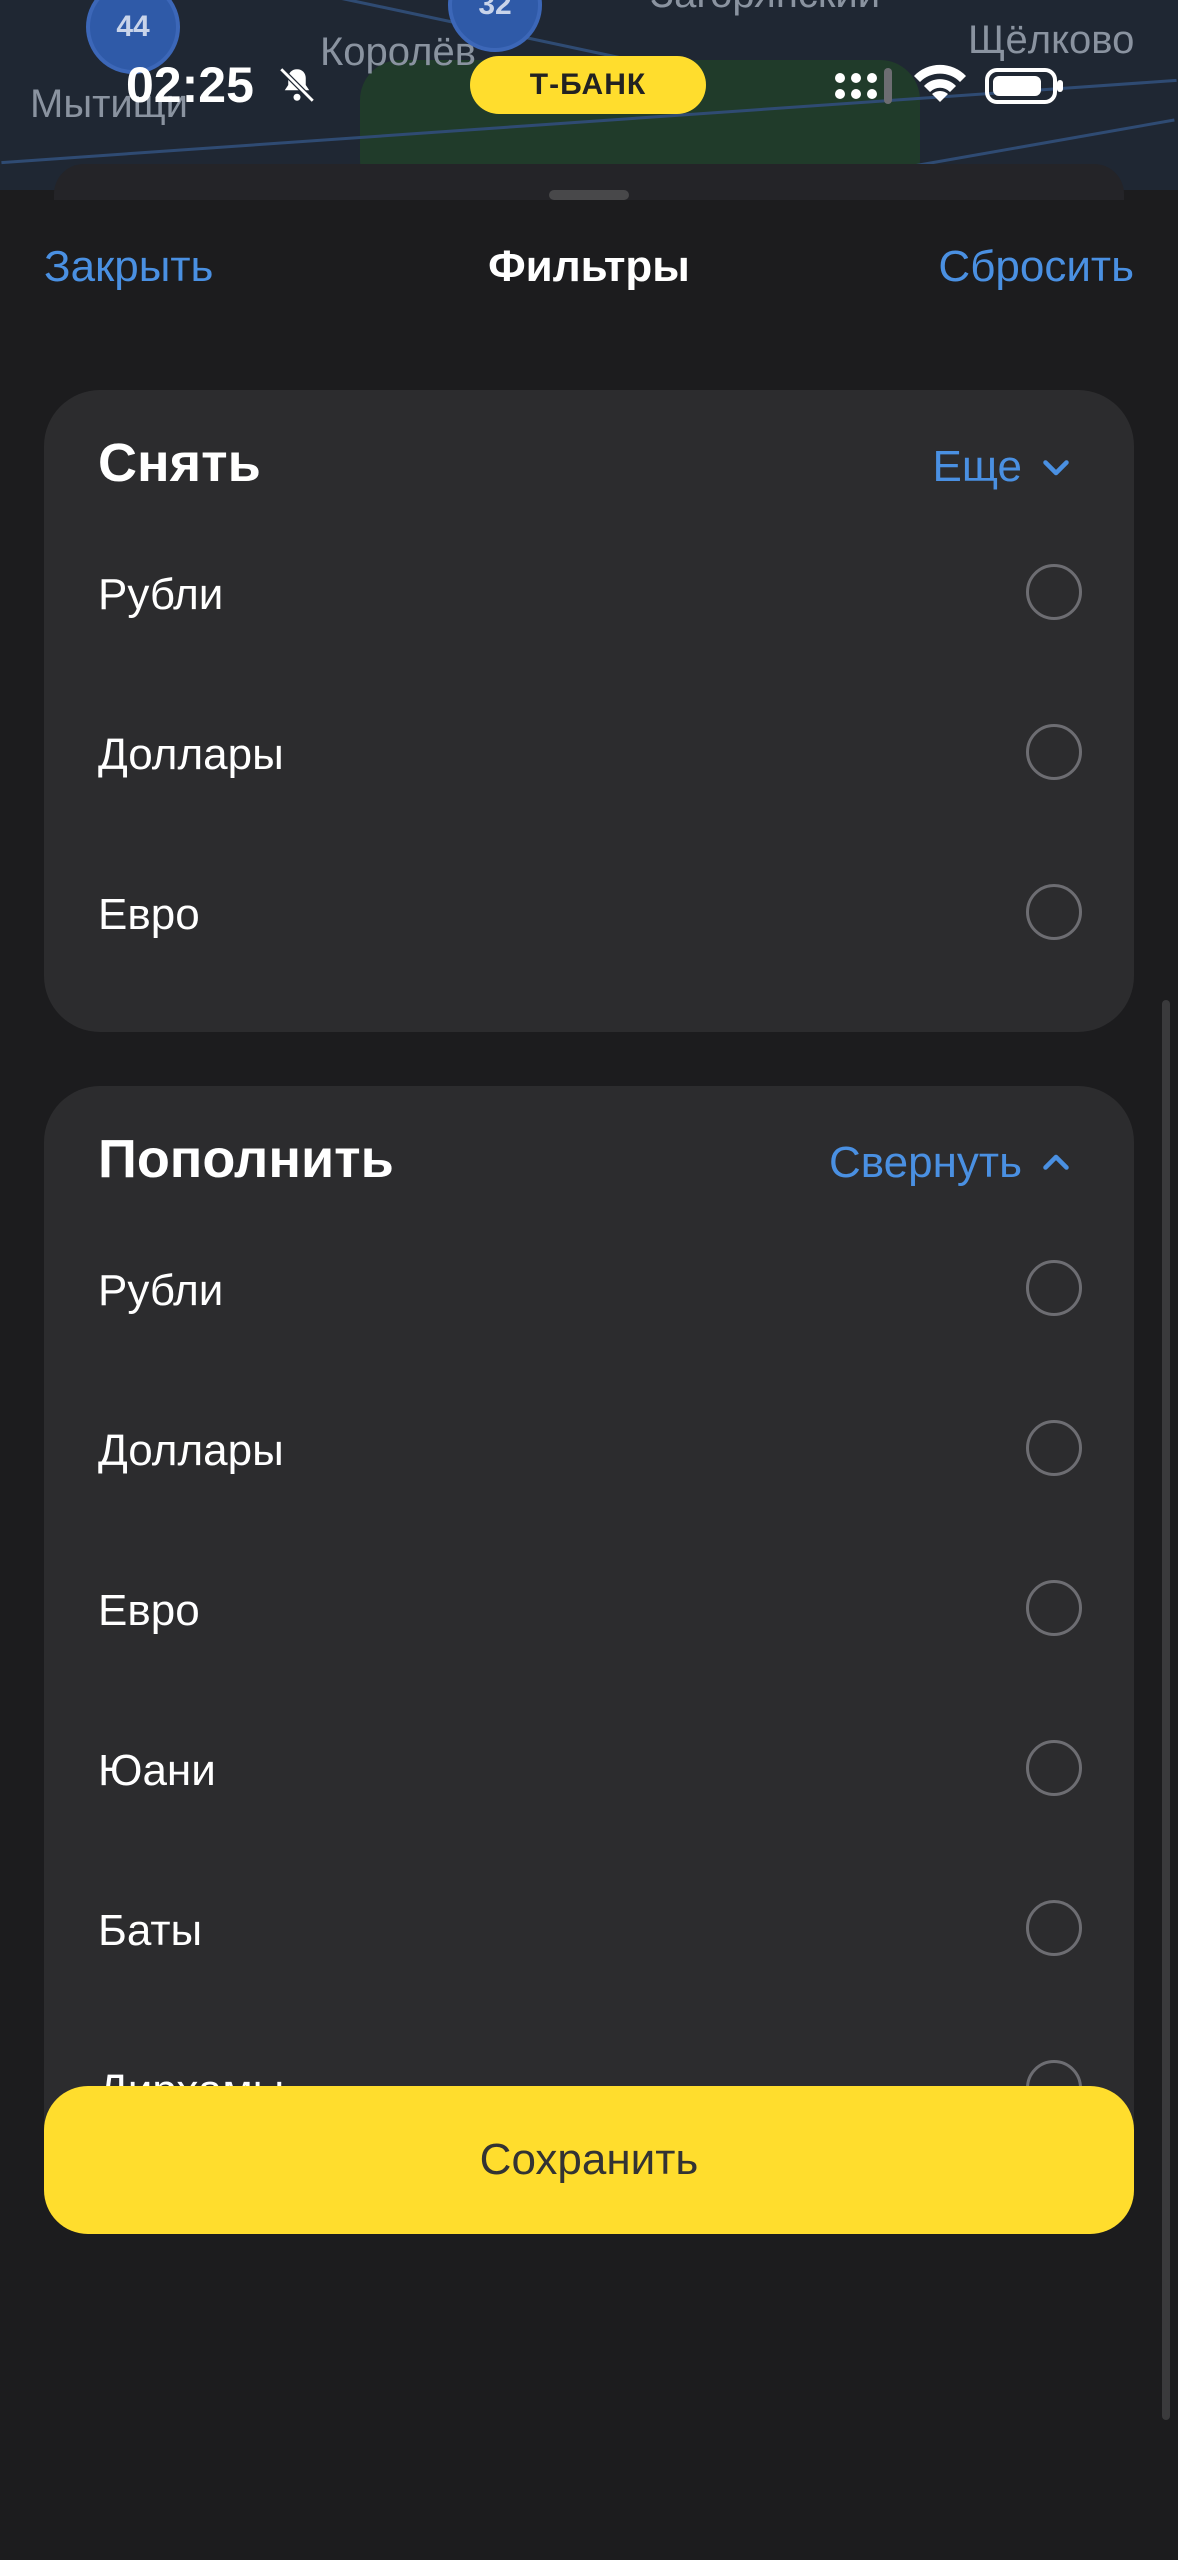  I want to click on bell-muted-icon, so click(297, 85).